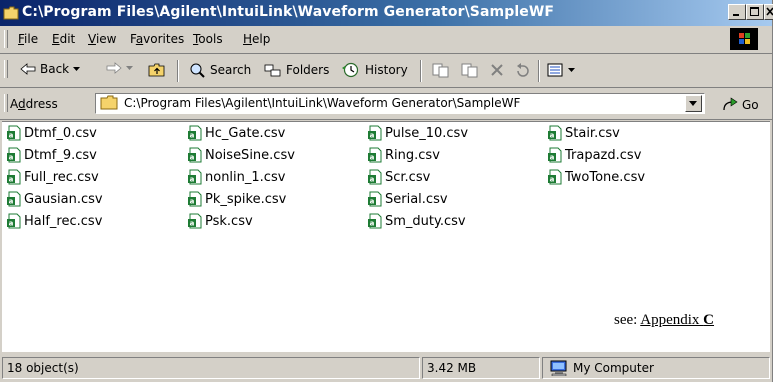 This screenshot has width=782, height=382. I want to click on windows-flag-icon, so click(744, 38).